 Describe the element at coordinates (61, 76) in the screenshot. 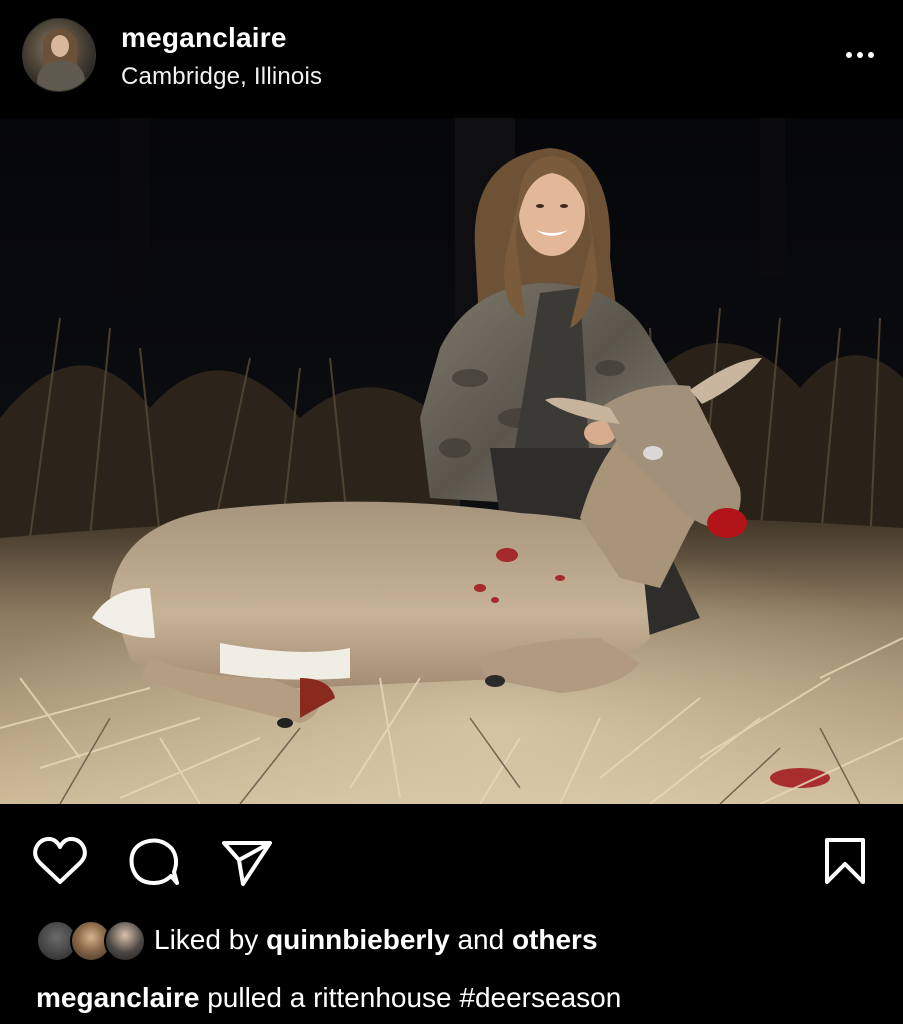

I see `avatar-body` at that location.